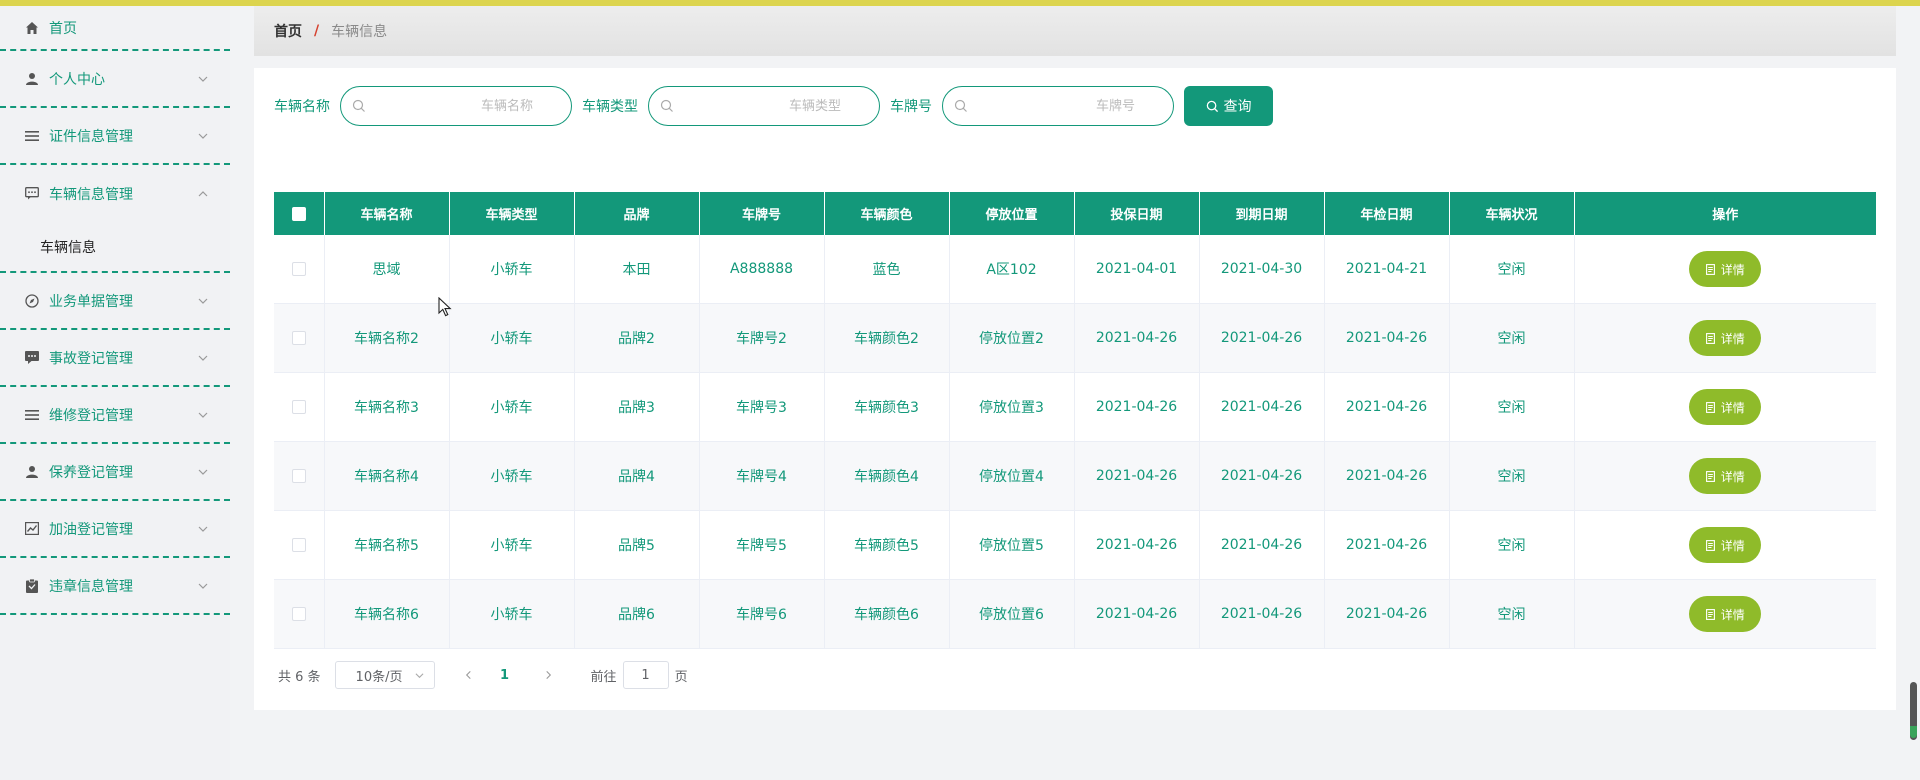 The image size is (1920, 780). I want to click on plate-number-search-box, so click(1058, 106).